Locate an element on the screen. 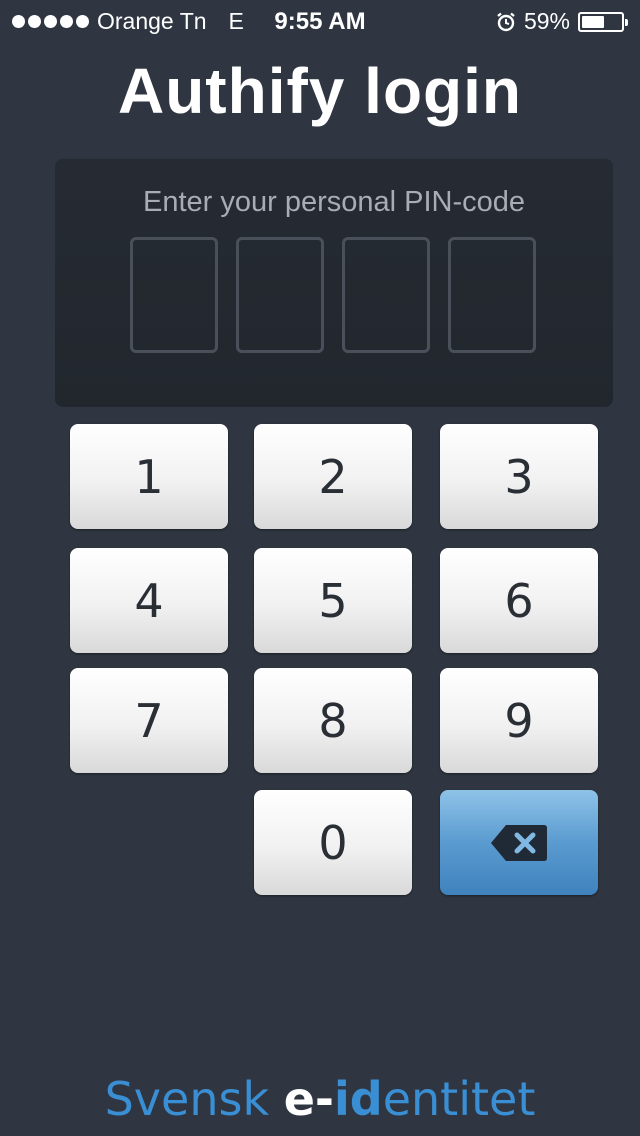 This screenshot has width=640, height=1136. delete-button is located at coordinates (519, 842).